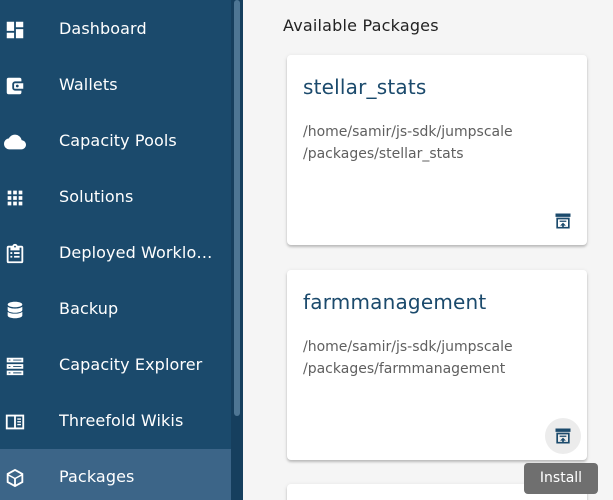 This screenshot has width=613, height=500. What do you see at coordinates (15, 478) in the screenshot?
I see `package-icon` at bounding box center [15, 478].